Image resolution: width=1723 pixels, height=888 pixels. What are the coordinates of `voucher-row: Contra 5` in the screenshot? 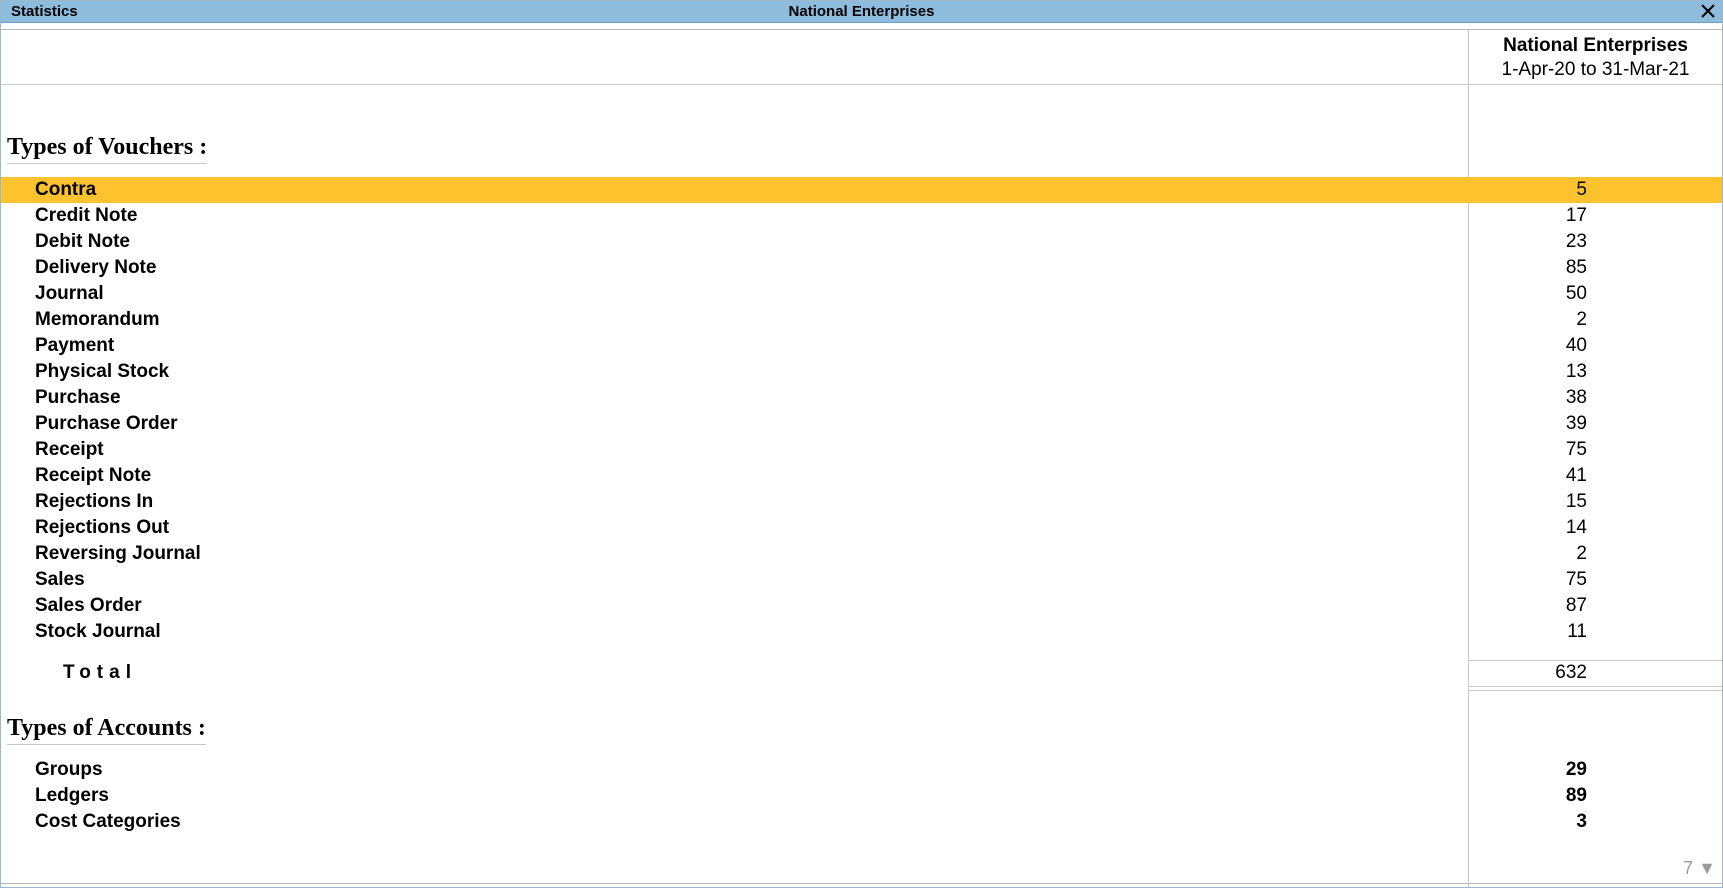 It's located at (861, 190).